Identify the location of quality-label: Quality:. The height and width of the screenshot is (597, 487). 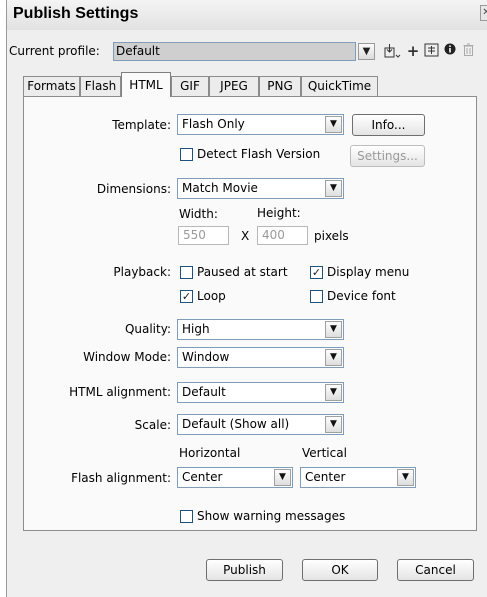
(147, 329).